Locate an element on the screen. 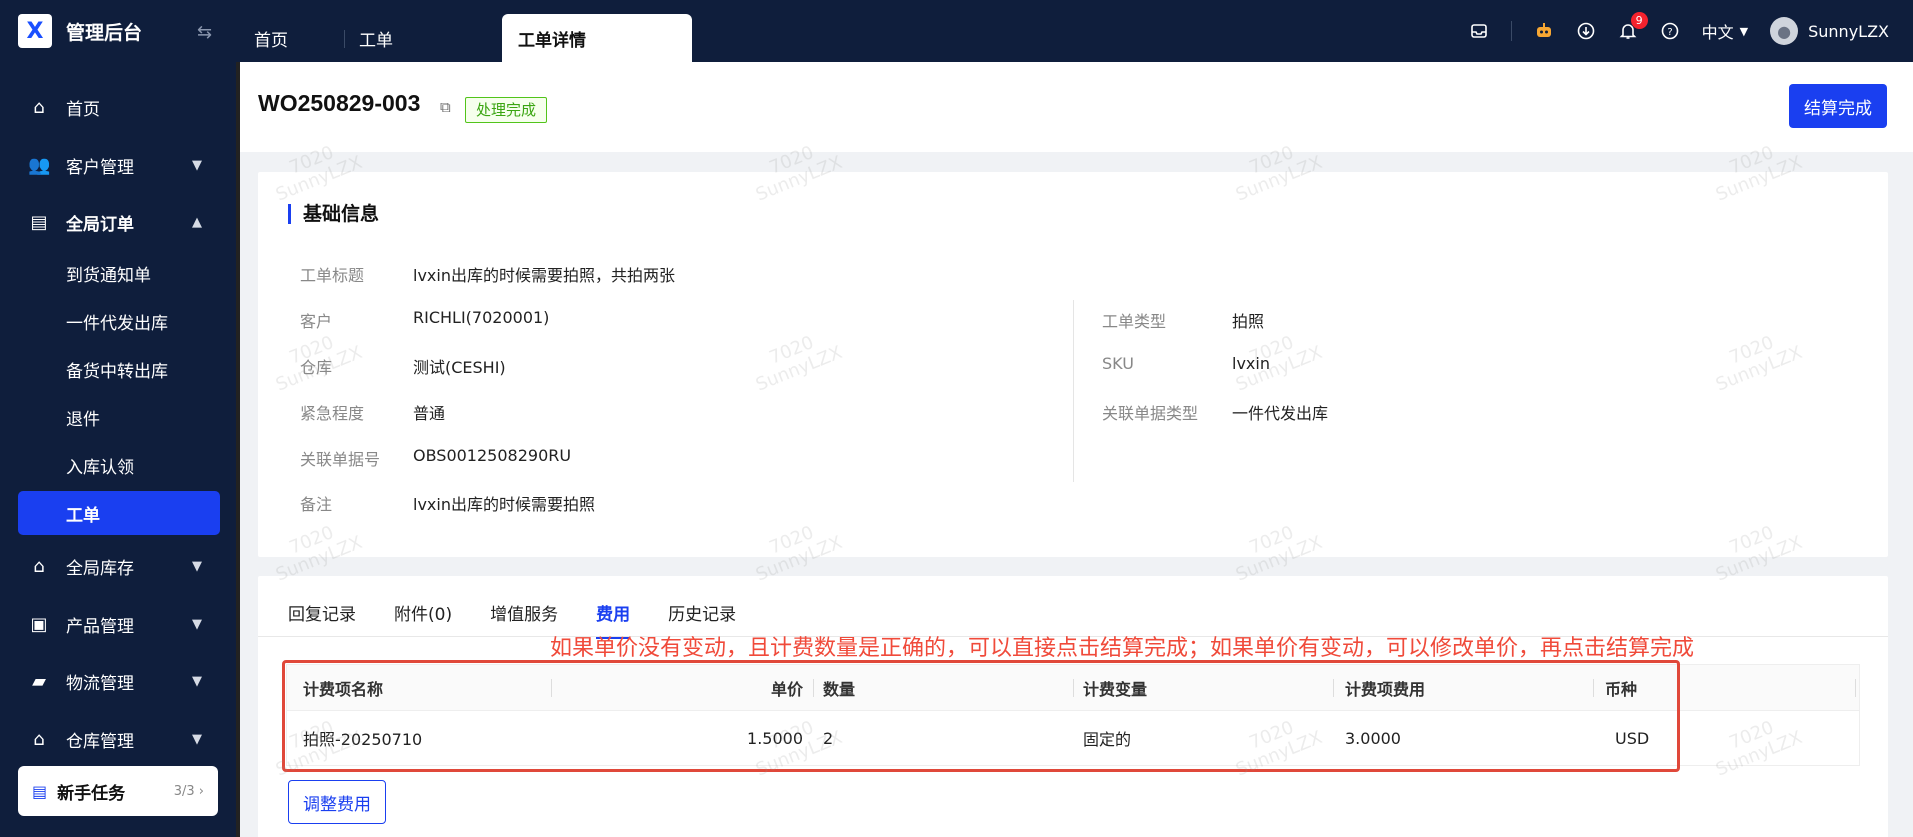  download-icon is located at coordinates (1586, 31).